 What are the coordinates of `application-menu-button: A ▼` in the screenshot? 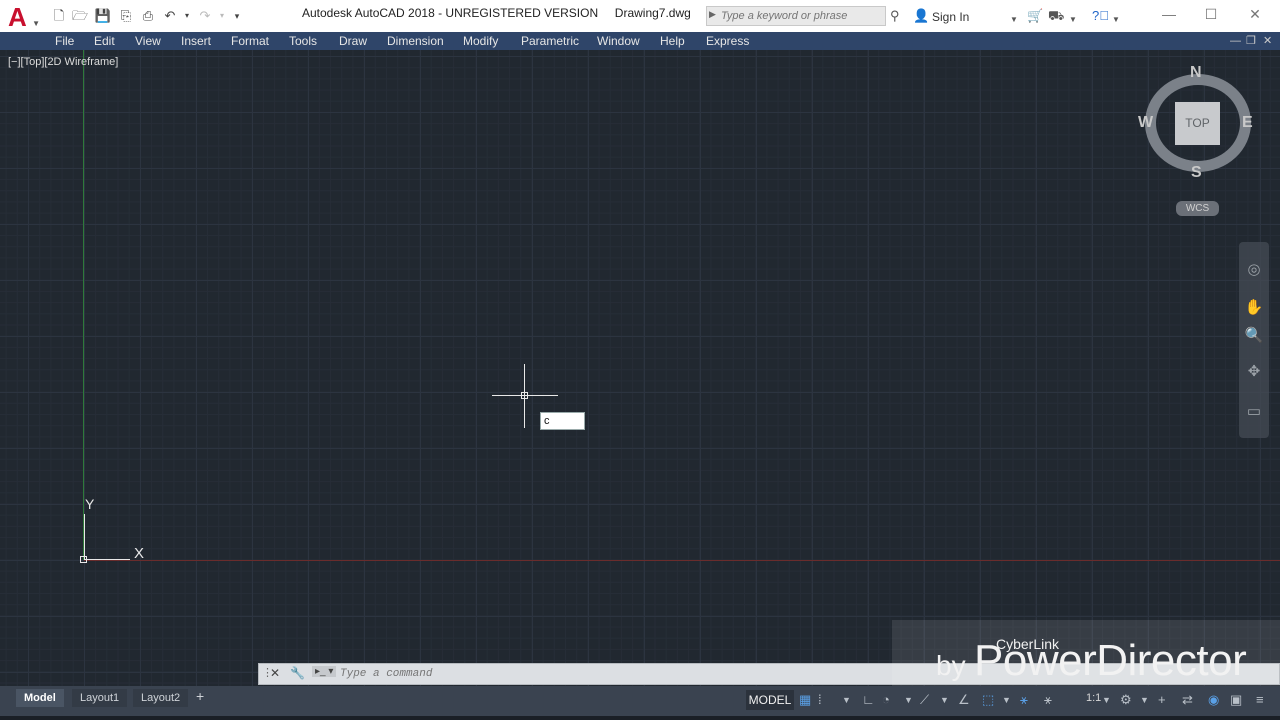 It's located at (21, 17).